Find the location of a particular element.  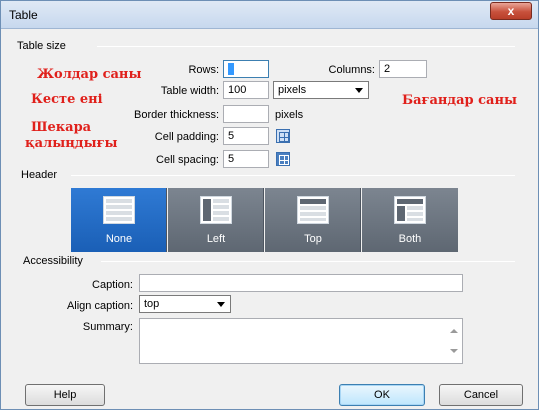

cell-padding-input: 5 is located at coordinates (246, 136).